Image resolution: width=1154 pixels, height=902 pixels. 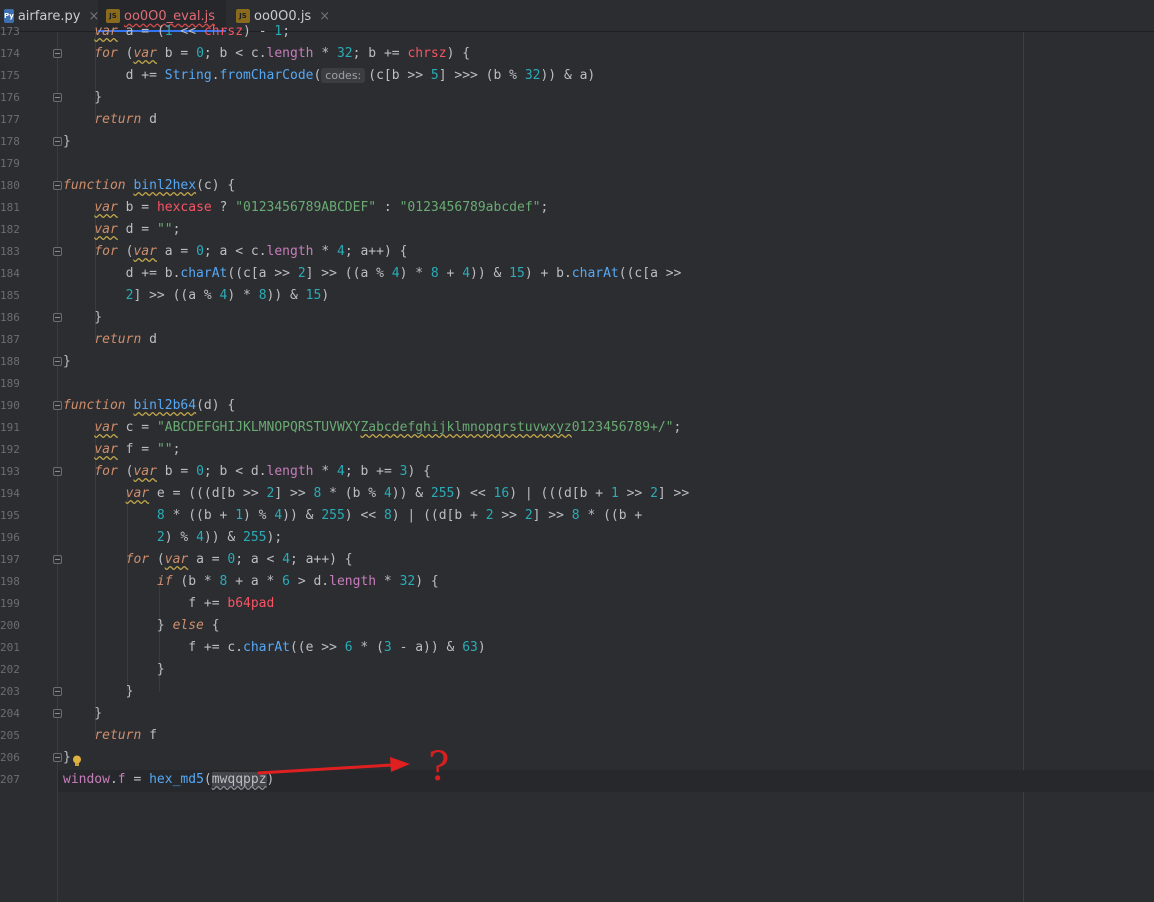 What do you see at coordinates (137, 449) in the screenshot?
I see `code-text: var f = "";` at bounding box center [137, 449].